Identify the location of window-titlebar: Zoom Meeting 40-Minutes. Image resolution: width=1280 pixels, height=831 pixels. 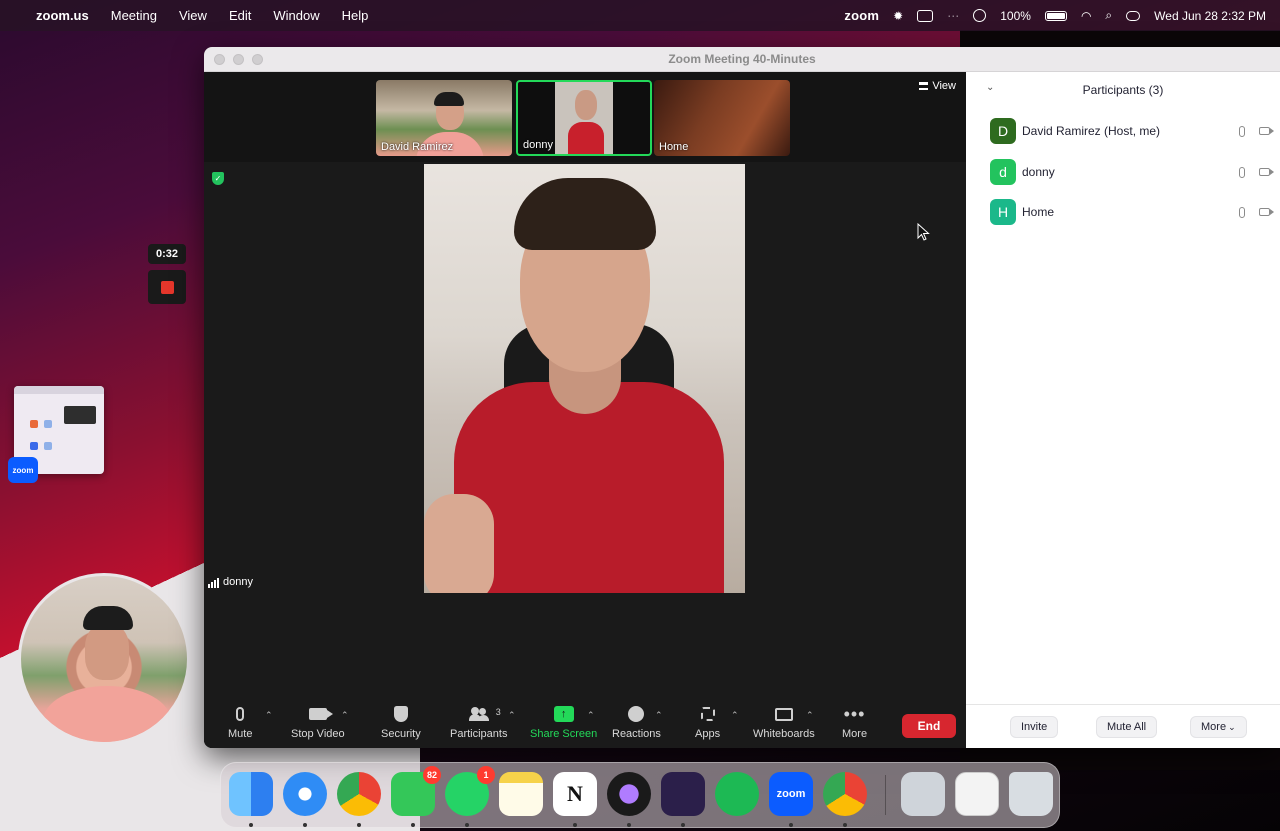
(742, 59).